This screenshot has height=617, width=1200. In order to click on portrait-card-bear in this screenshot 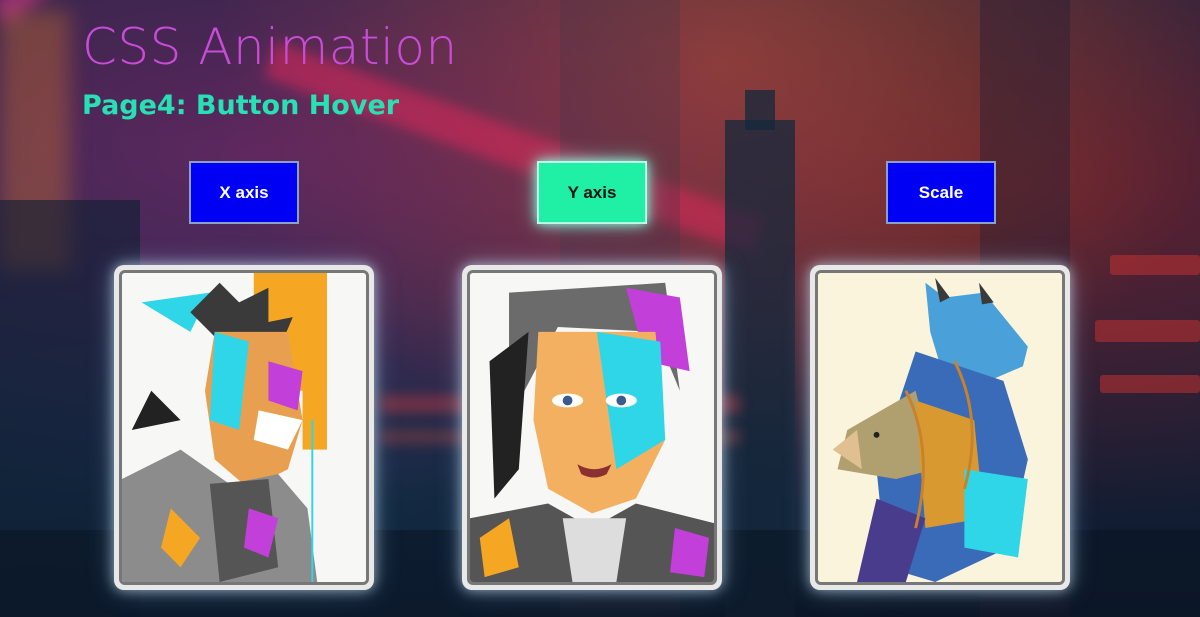, I will do `click(940, 427)`.